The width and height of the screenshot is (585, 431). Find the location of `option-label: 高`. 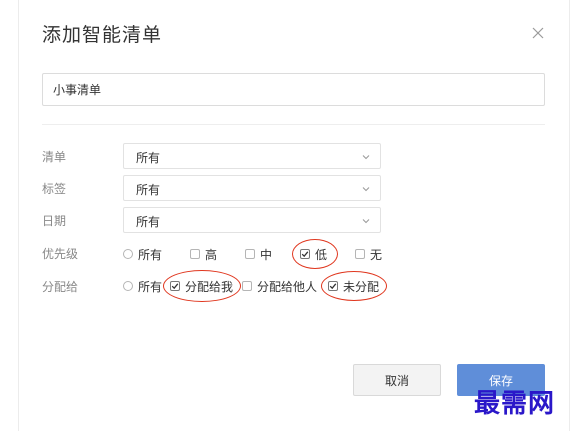

option-label: 高 is located at coordinates (211, 254).